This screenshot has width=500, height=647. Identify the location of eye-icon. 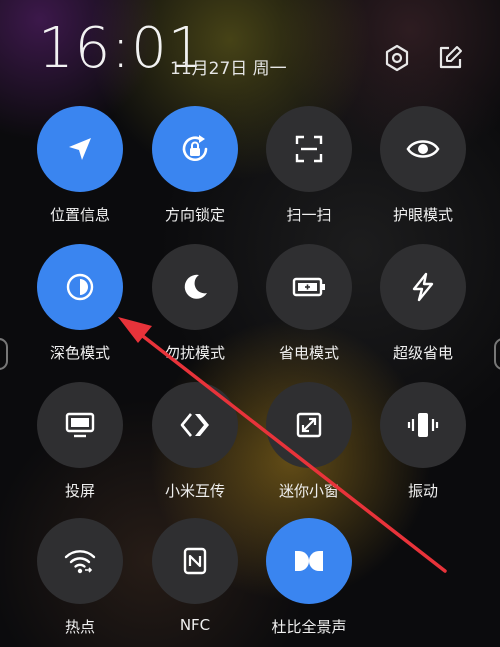
(423, 149).